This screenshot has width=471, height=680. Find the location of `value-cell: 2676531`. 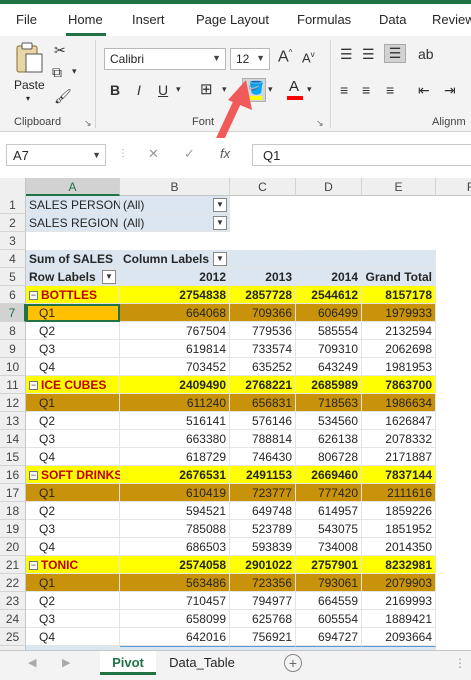

value-cell: 2676531 is located at coordinates (175, 475).